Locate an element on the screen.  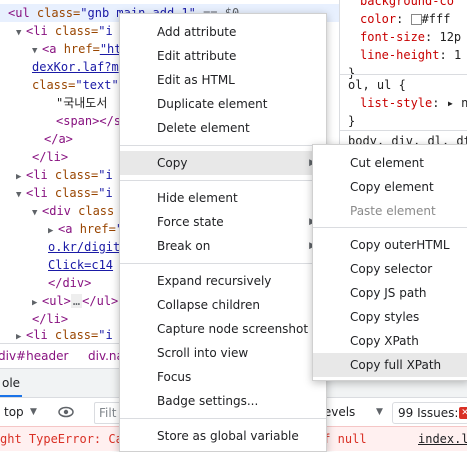
dom-node: ▶<a href=" is located at coordinates (85, 229).